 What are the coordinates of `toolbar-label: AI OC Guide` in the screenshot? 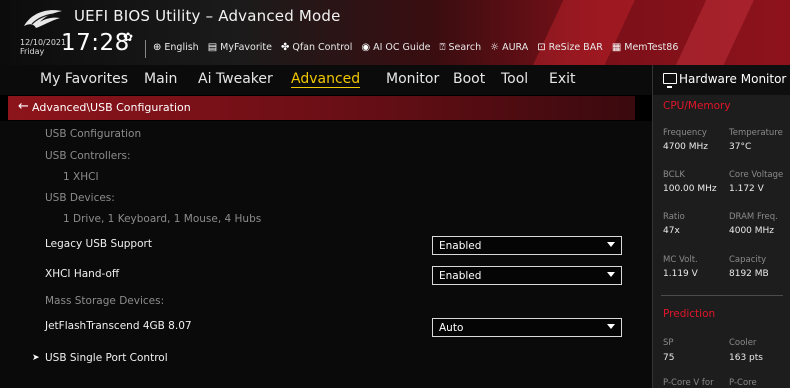 It's located at (402, 47).